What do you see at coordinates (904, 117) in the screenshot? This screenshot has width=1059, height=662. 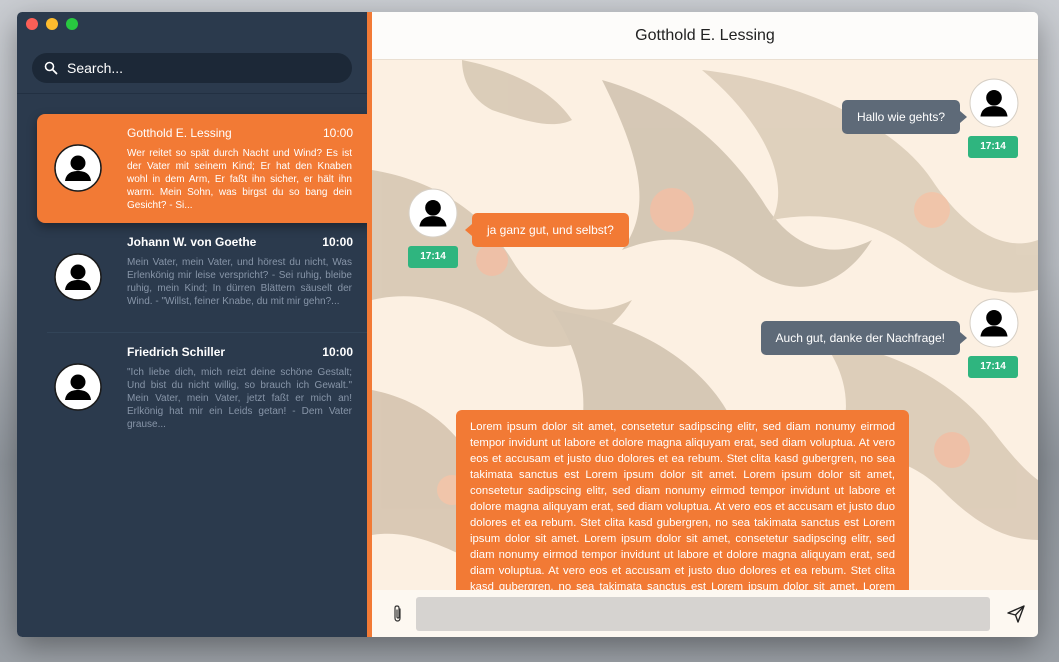 I see `message-bubble-outgoing: Hallo wie gehts?` at bounding box center [904, 117].